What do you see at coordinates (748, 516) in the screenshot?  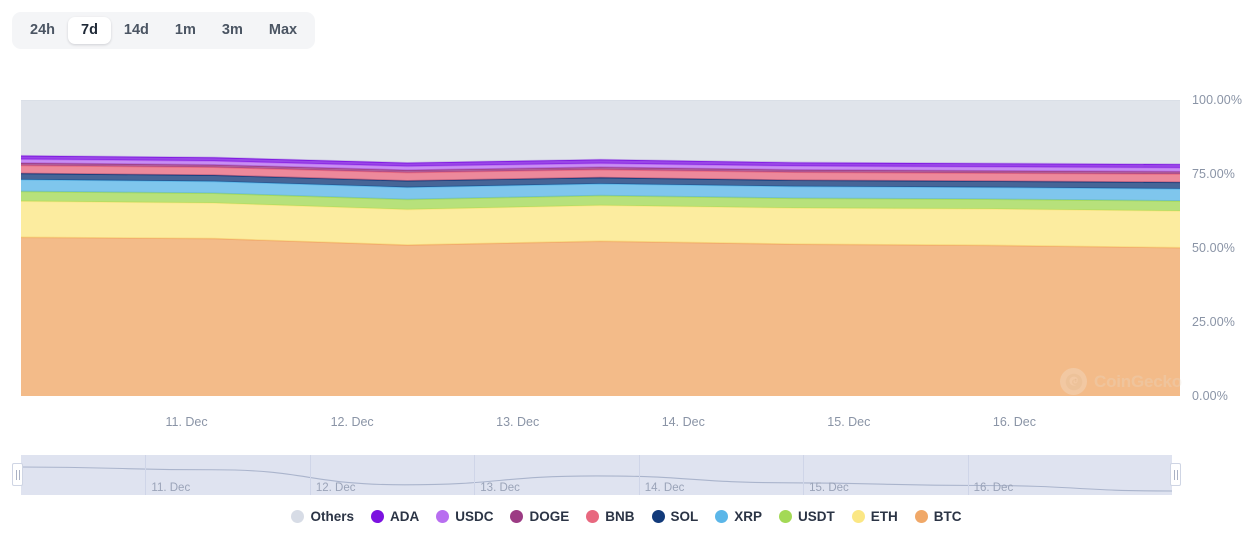 I see `legend-label: XRP` at bounding box center [748, 516].